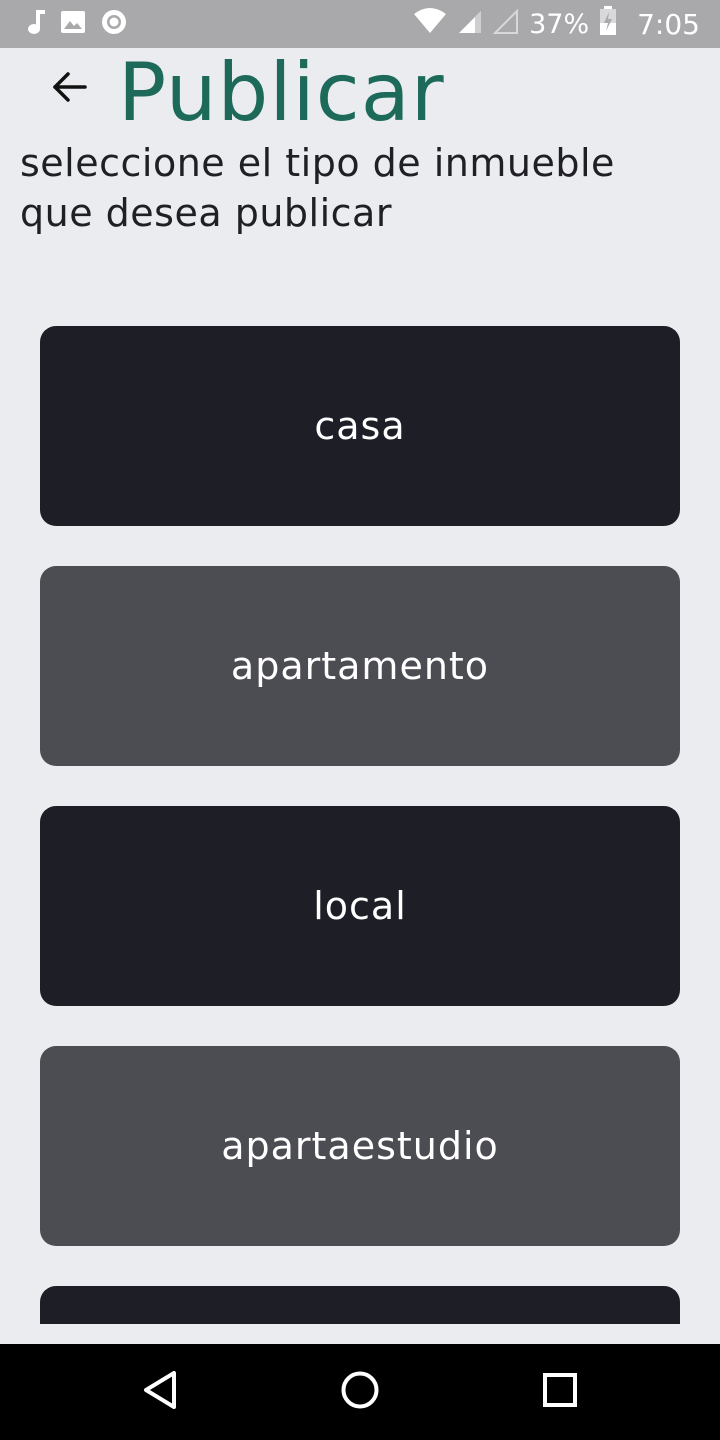  I want to click on nav-home-button, so click(360, 1392).